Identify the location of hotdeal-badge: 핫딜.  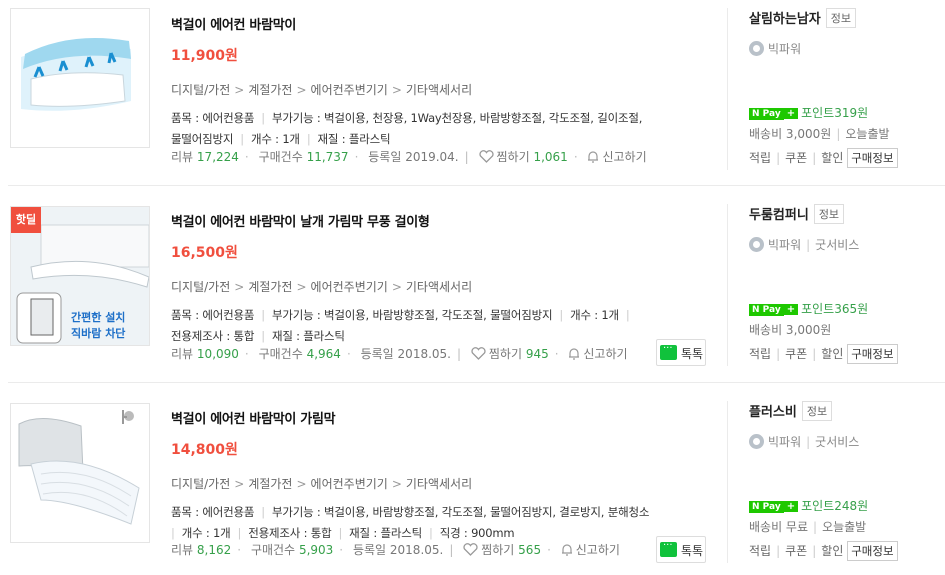
(26, 220).